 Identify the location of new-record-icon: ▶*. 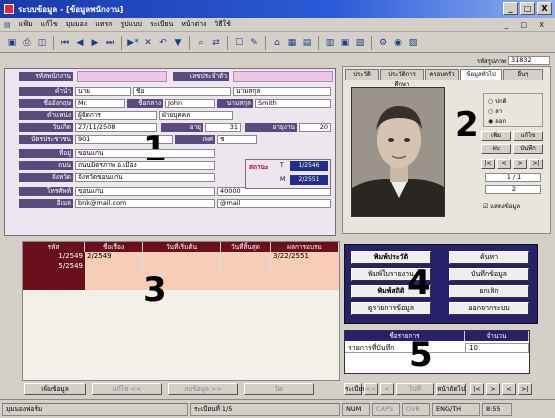
(133, 43).